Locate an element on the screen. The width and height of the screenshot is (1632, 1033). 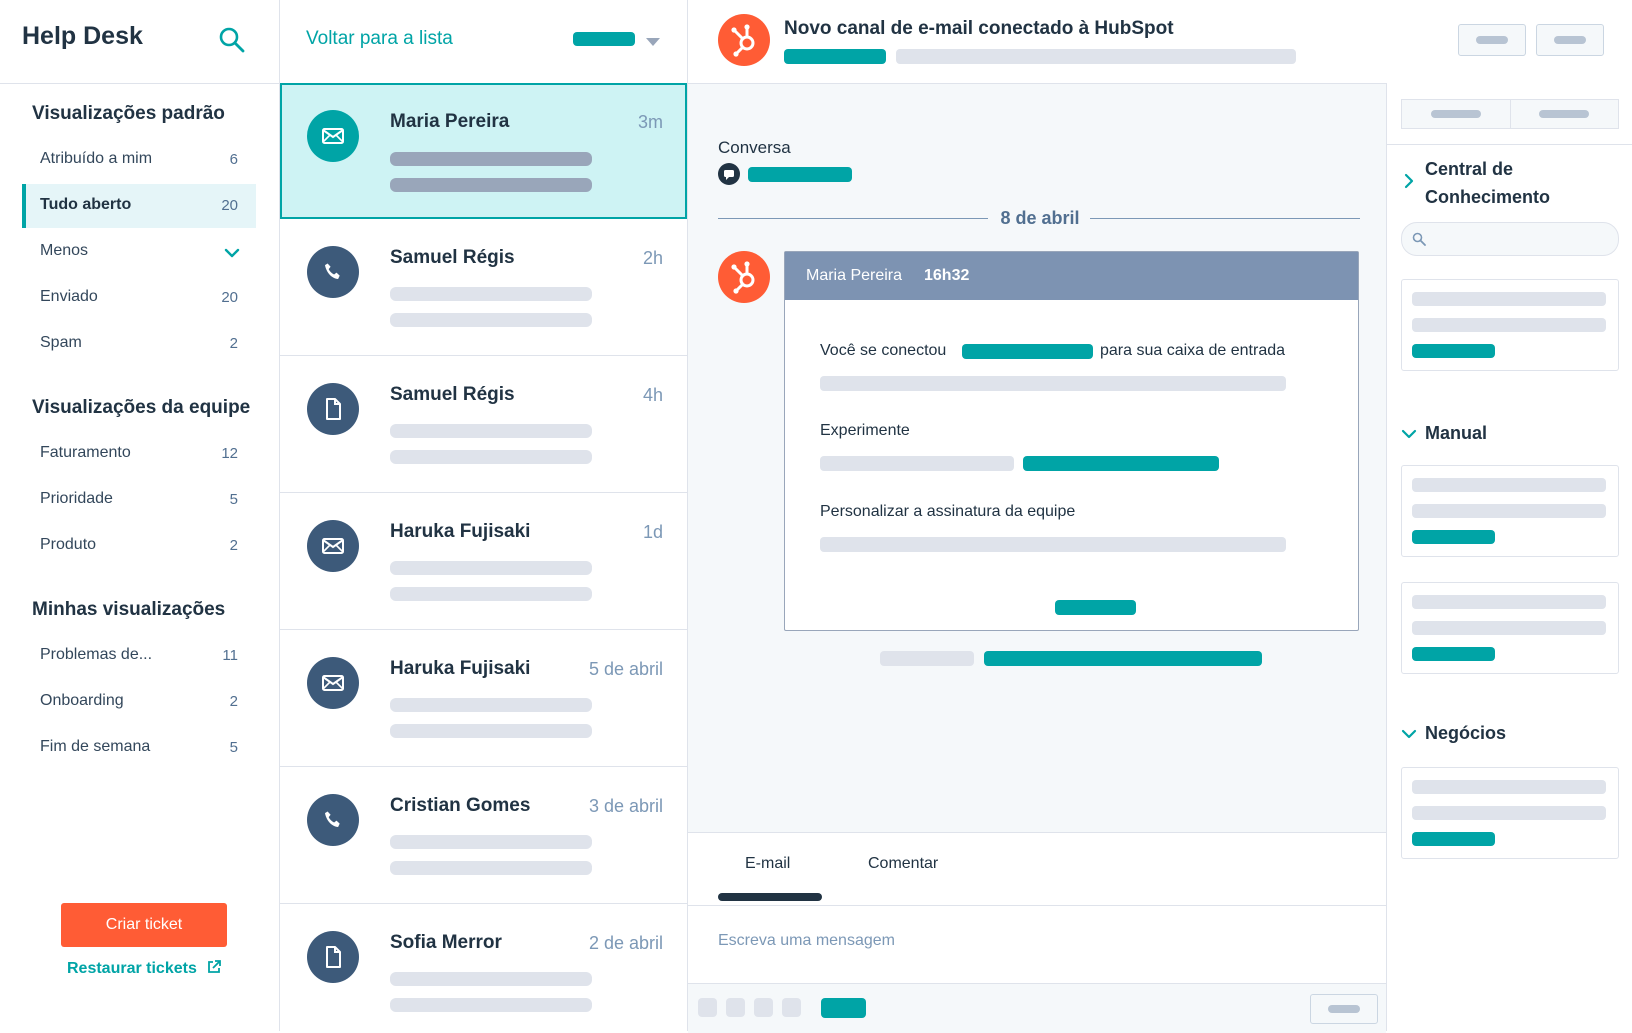
ticket-contact-name: Sofia Merror is located at coordinates (446, 942).